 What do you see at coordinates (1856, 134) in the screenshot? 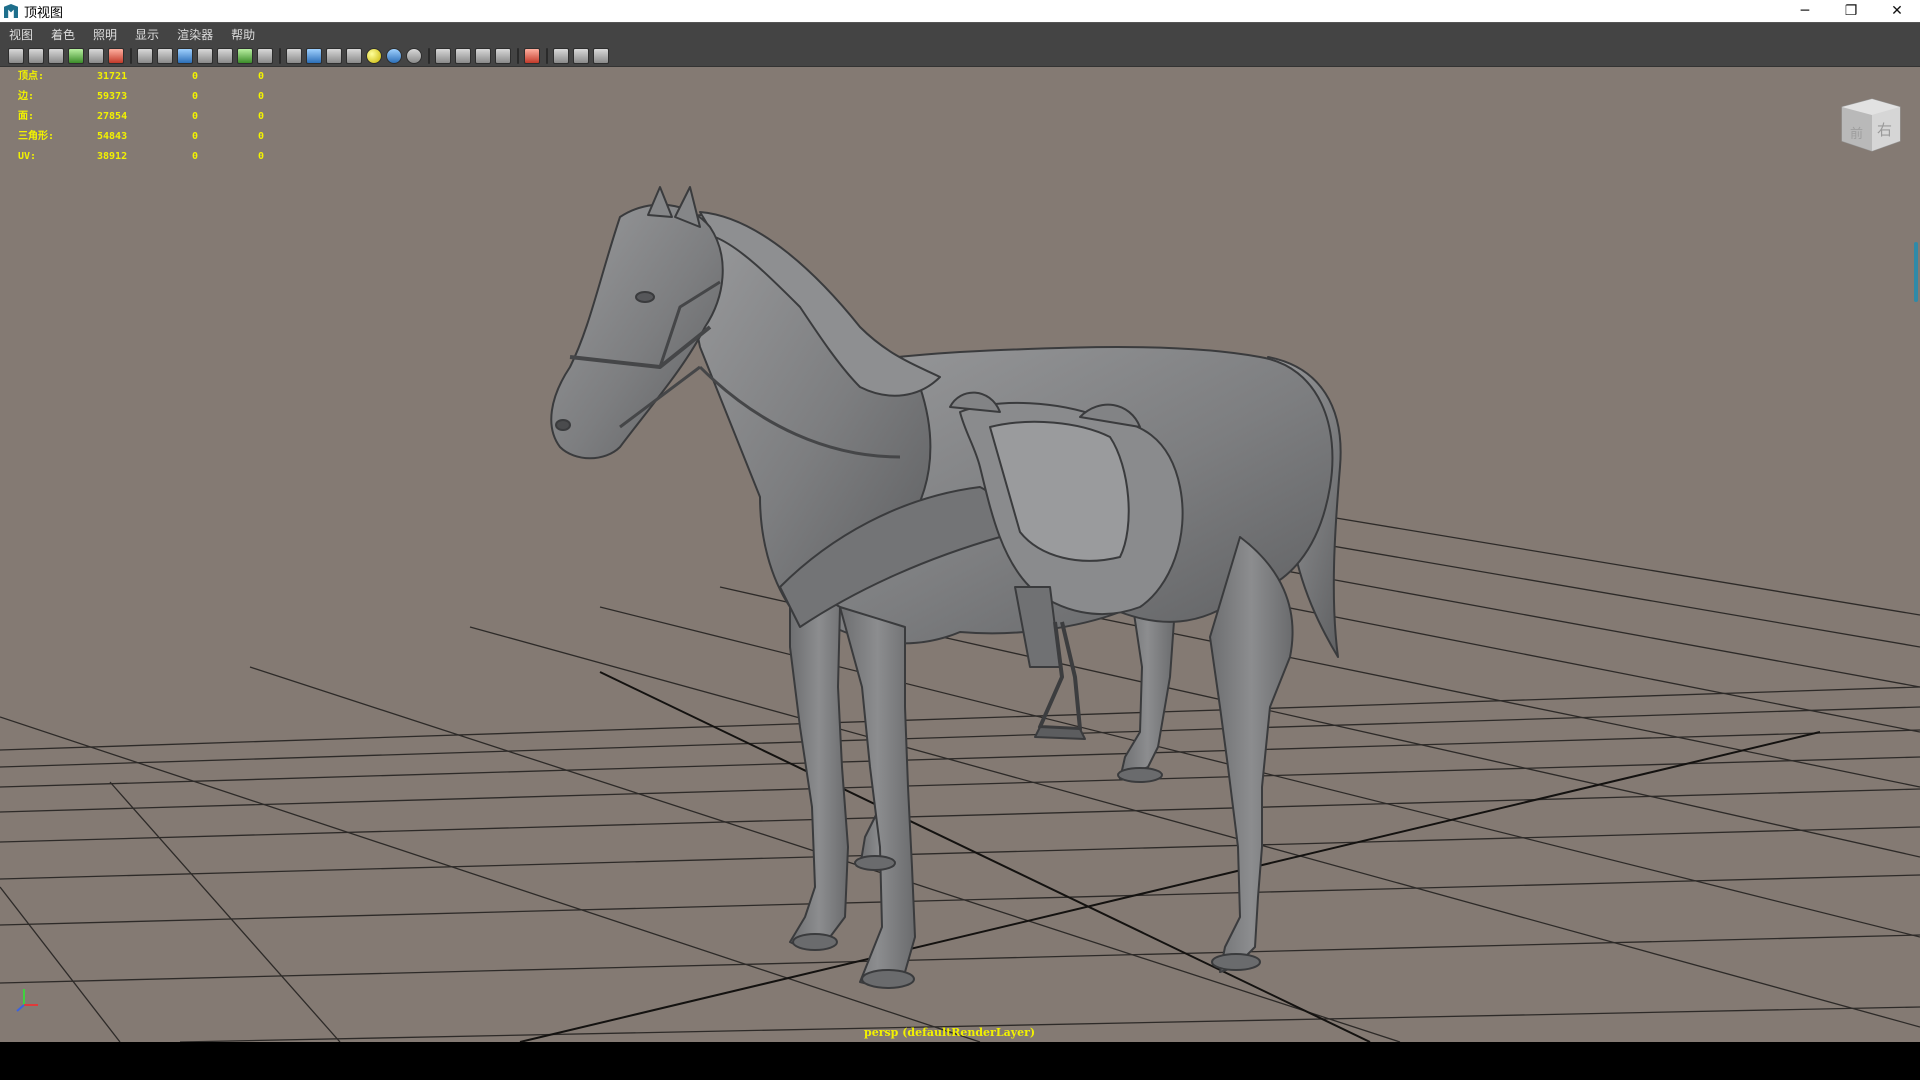
I see `viewcube-front-label: 前` at bounding box center [1856, 134].